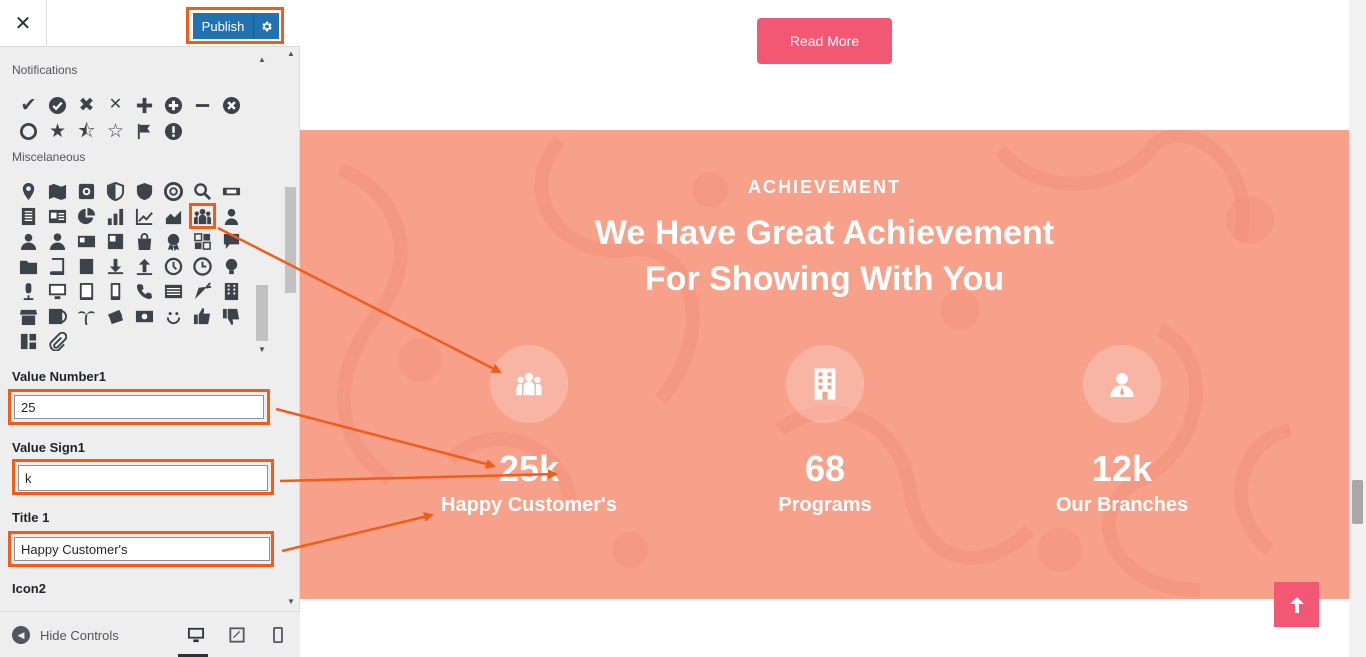 The height and width of the screenshot is (657, 1366). What do you see at coordinates (144, 291) in the screenshot?
I see `phone-icon` at bounding box center [144, 291].